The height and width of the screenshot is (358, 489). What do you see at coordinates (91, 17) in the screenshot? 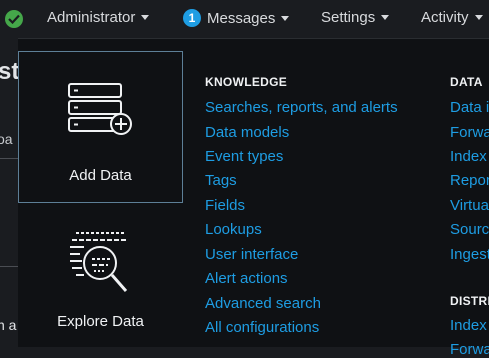
I see `user-menu-label: Administrator` at bounding box center [91, 17].